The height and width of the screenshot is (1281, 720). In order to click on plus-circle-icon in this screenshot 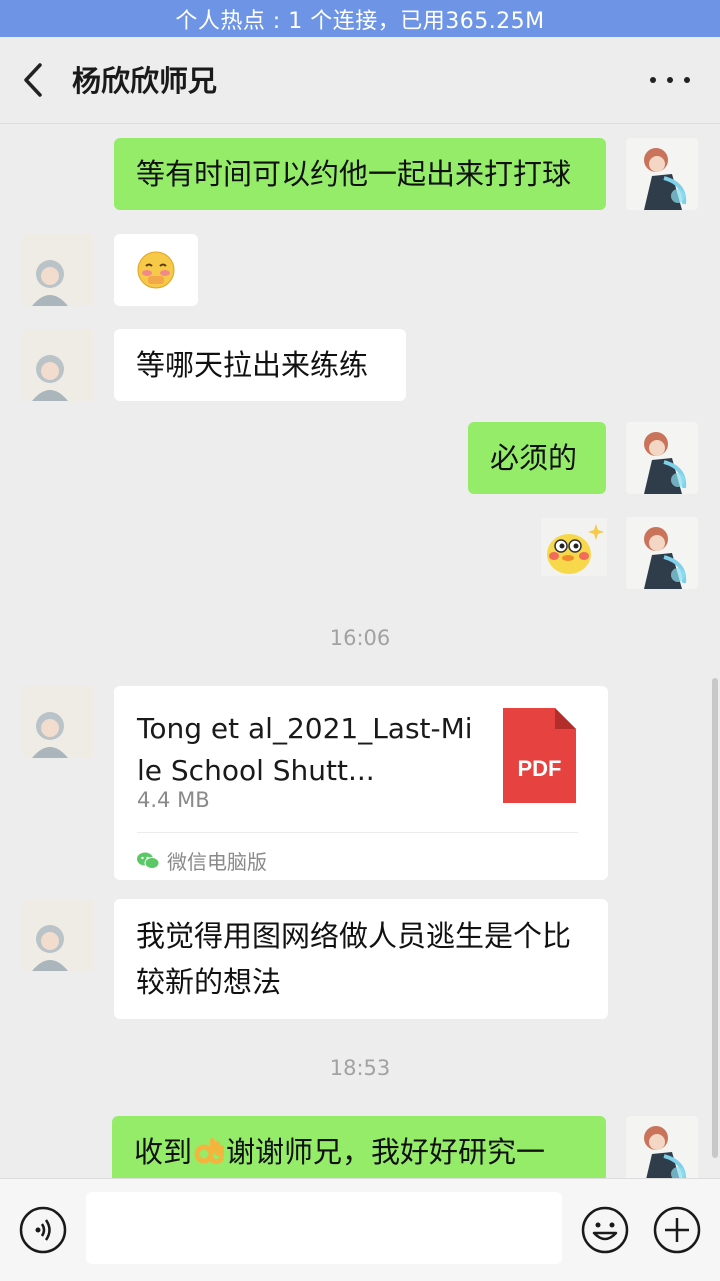, I will do `click(677, 1230)`.